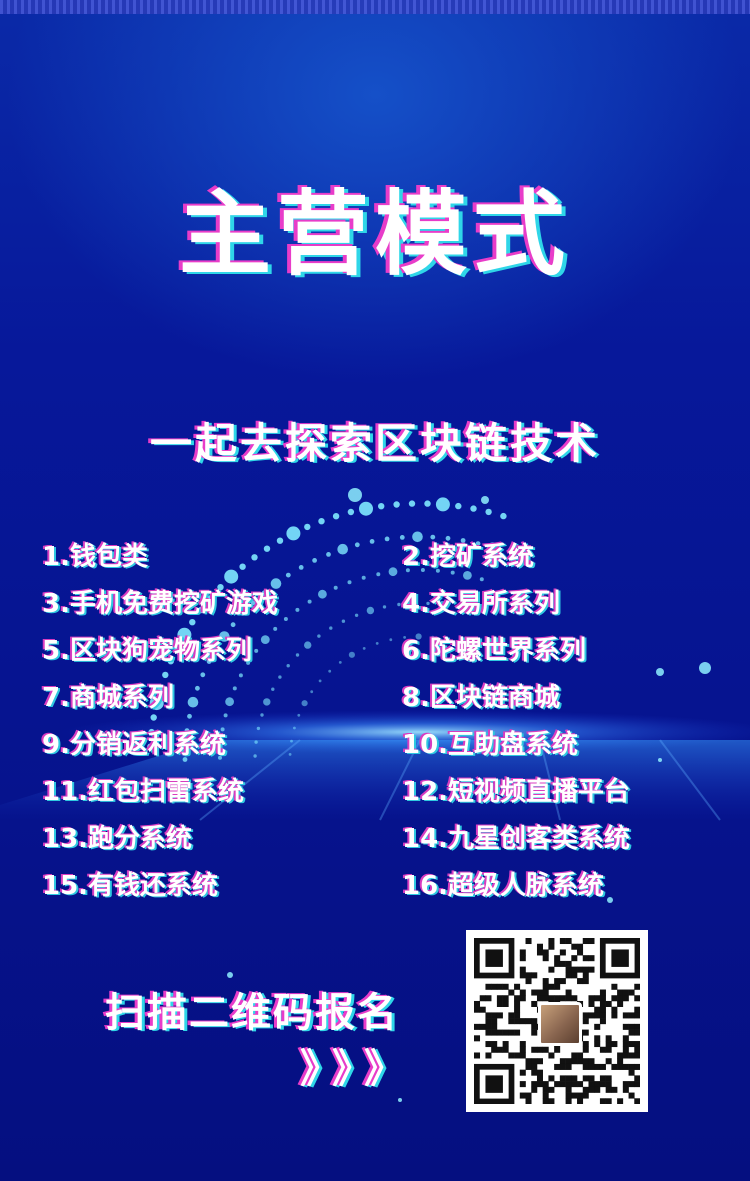 The height and width of the screenshot is (1181, 750). I want to click on feature-item: 4.交易所系列, so click(481, 604).